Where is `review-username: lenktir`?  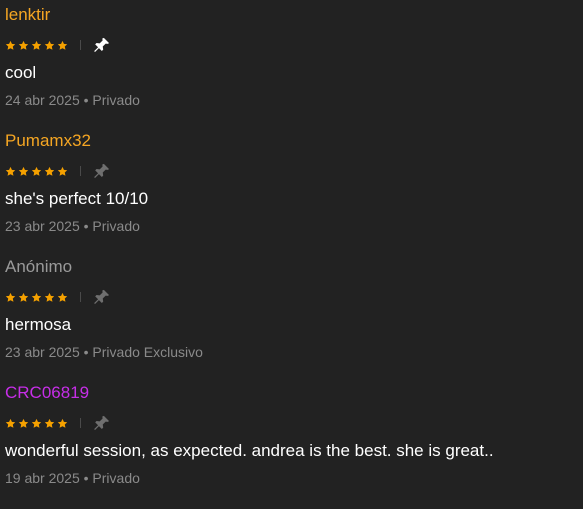 review-username: lenktir is located at coordinates (27, 15).